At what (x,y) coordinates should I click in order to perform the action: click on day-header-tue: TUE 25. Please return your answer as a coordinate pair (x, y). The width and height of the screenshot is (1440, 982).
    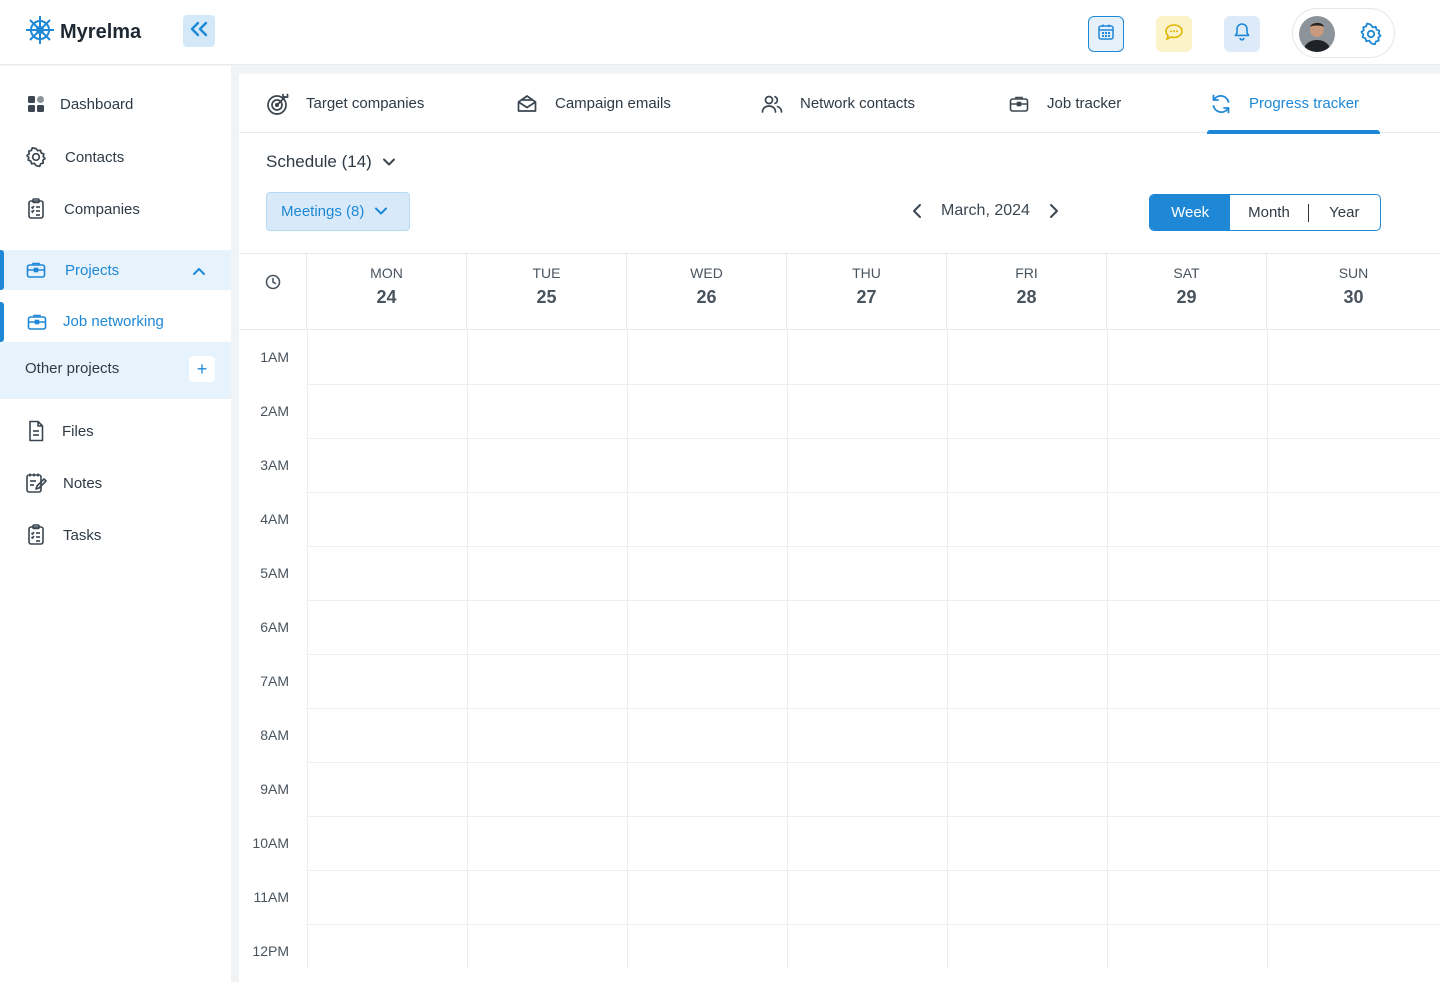
    Looking at the image, I should click on (547, 292).